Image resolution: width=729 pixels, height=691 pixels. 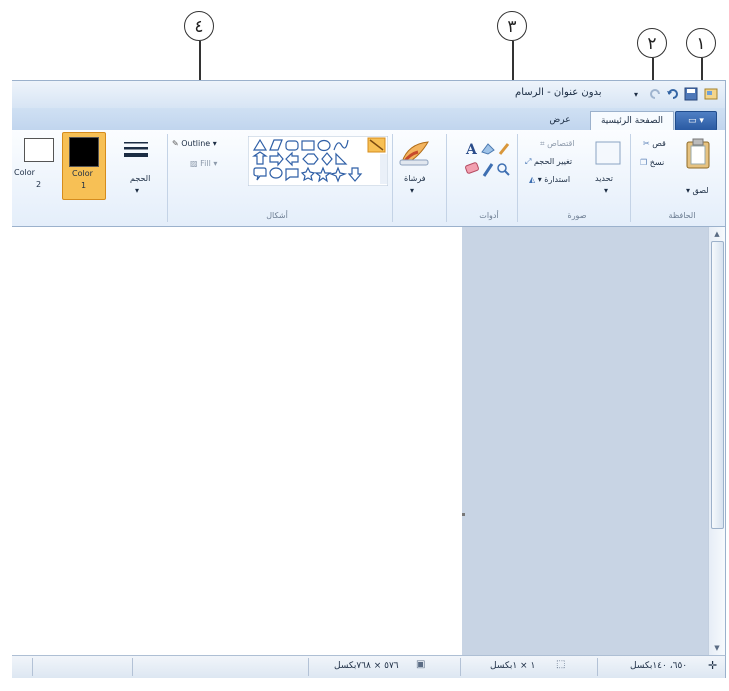 What do you see at coordinates (488, 170) in the screenshot?
I see `color-picker-icon` at bounding box center [488, 170].